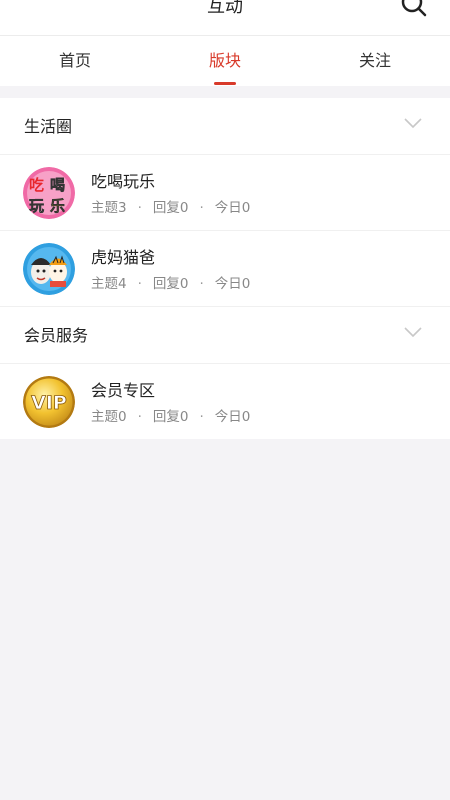  I want to click on forum-item: 虎妈猫爸 主题4 · 回复0 · 今日0, so click(225, 269).